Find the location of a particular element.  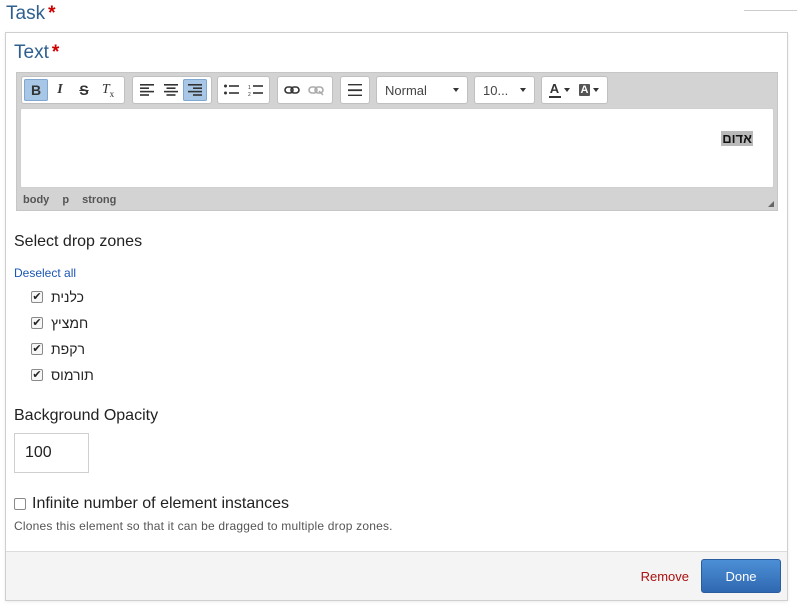

unlink-button is located at coordinates (316, 90).